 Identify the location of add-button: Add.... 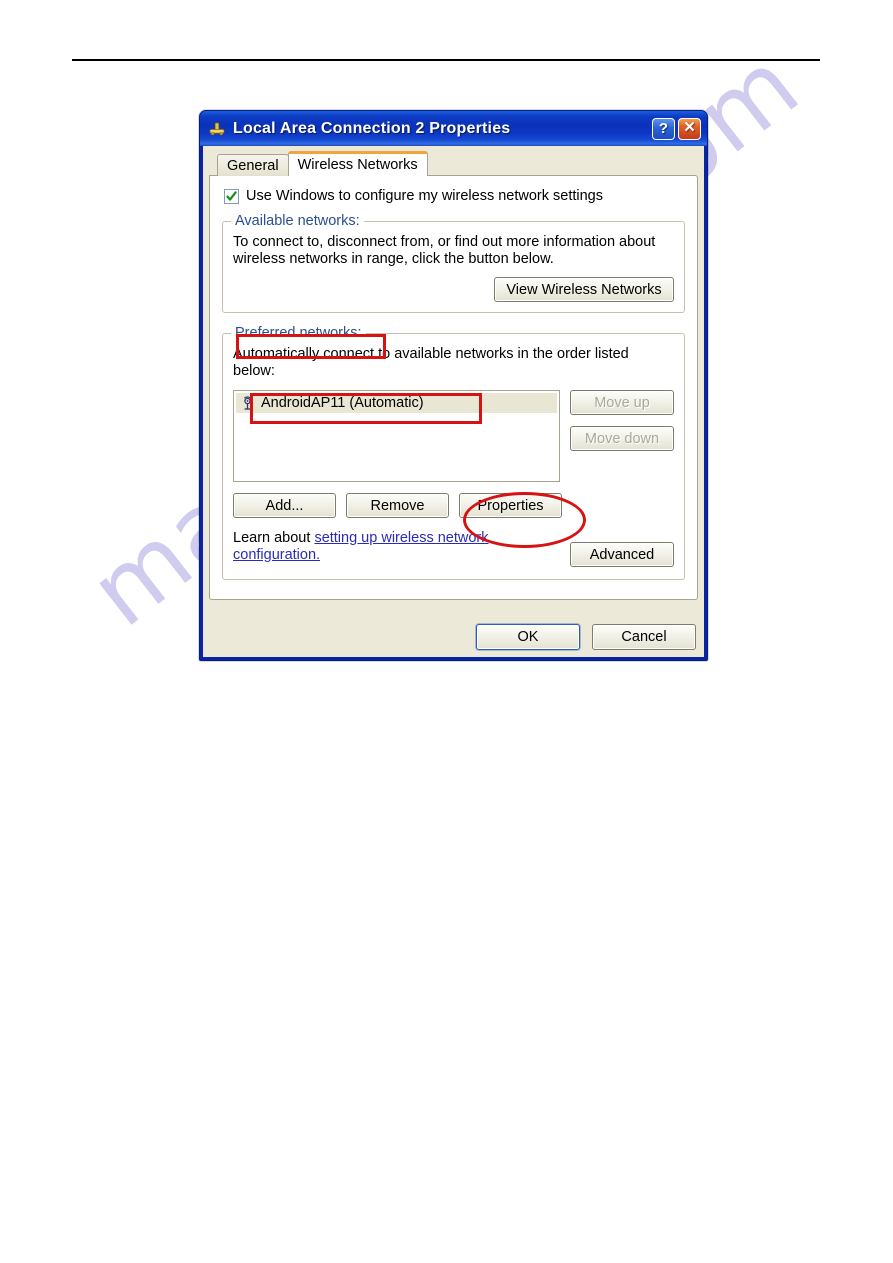
(284, 505).